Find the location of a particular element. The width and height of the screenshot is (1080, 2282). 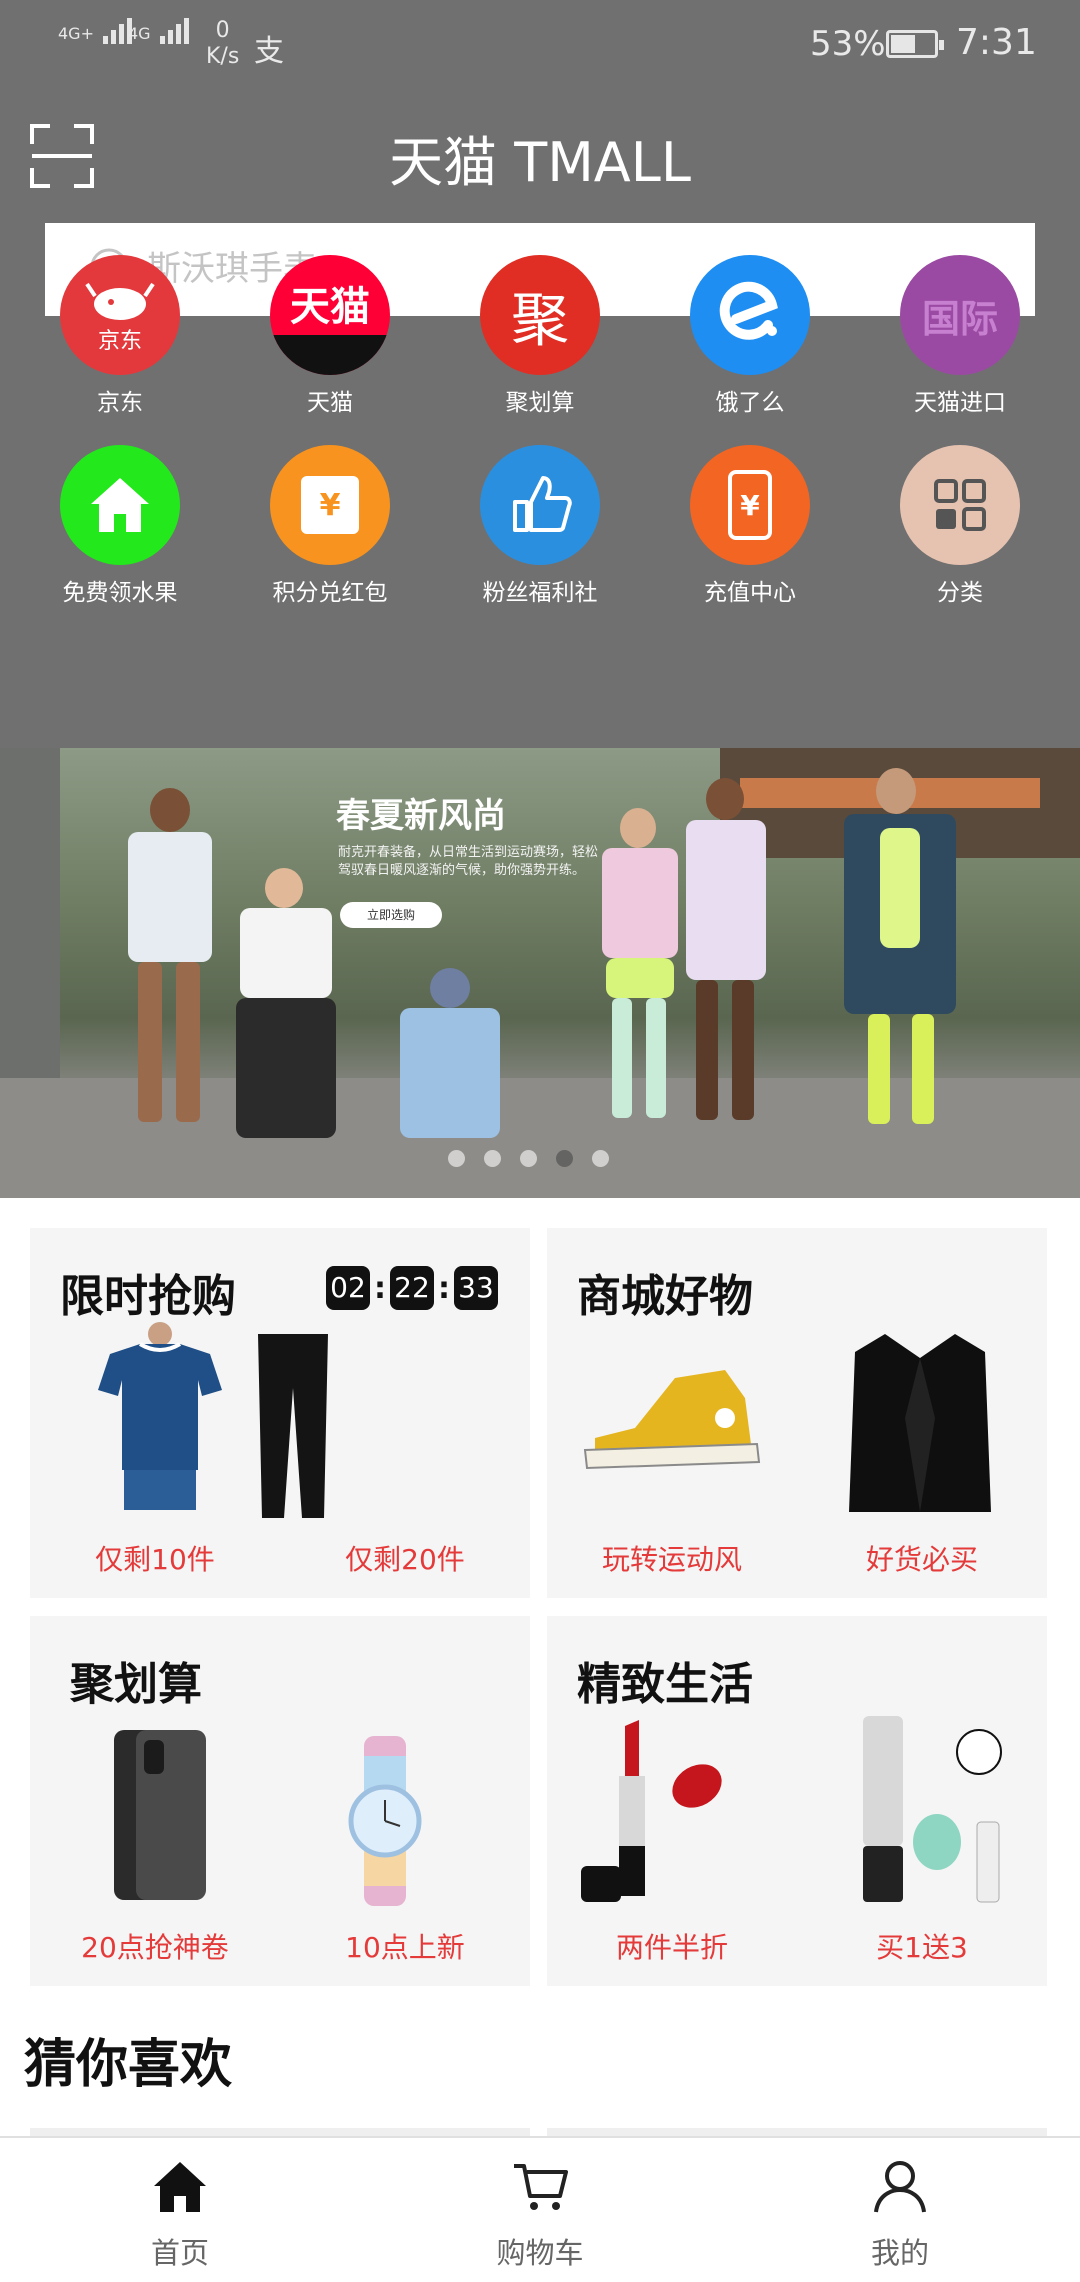

category-eleme: 饿了么 is located at coordinates (750, 336).